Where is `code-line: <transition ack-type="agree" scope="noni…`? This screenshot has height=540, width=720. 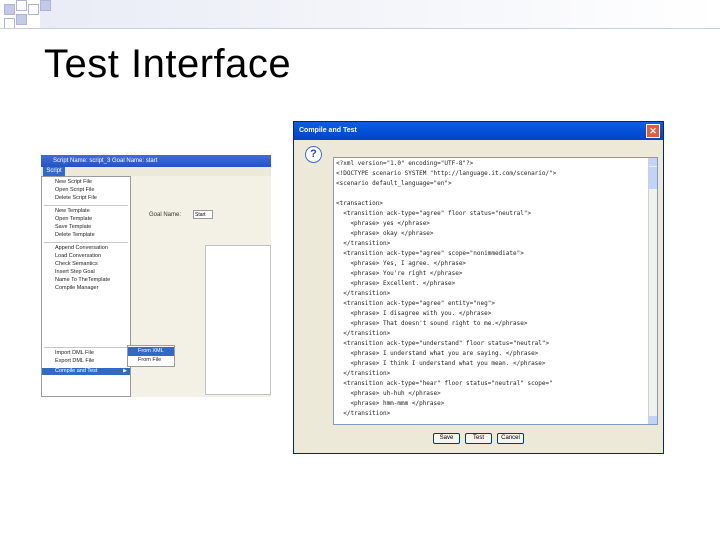 code-line: <transition ack-type="agree" scope="noni… is located at coordinates (430, 253).